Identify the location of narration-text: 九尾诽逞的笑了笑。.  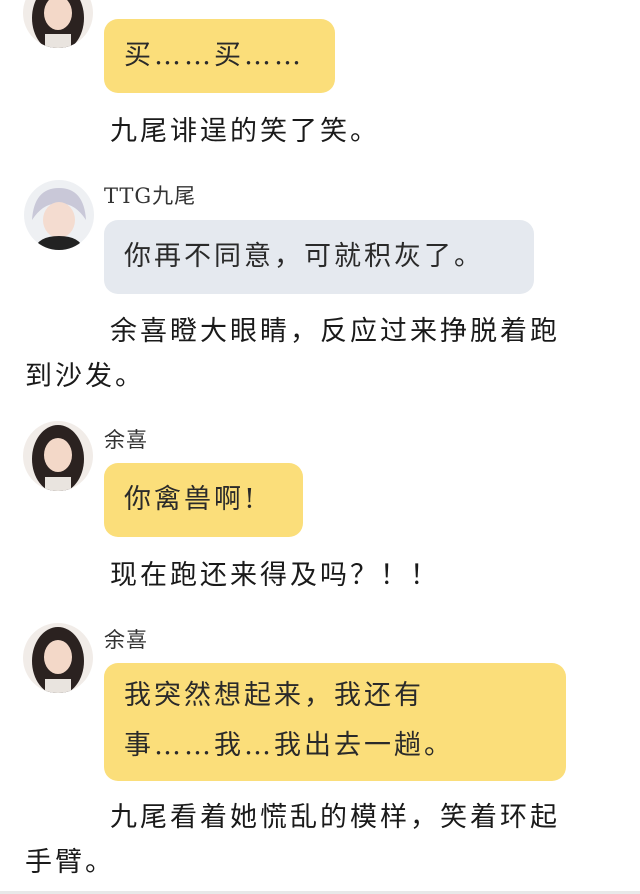
(245, 131).